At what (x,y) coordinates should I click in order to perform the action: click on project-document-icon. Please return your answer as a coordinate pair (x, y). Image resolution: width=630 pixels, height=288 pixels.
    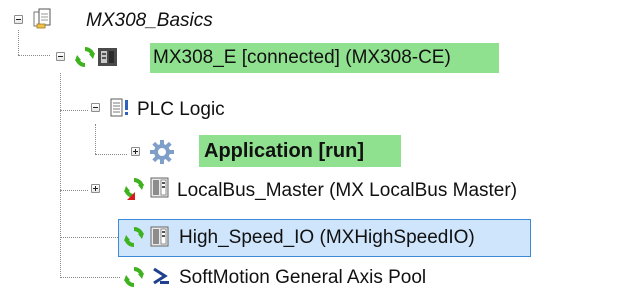
    Looking at the image, I should click on (43, 19).